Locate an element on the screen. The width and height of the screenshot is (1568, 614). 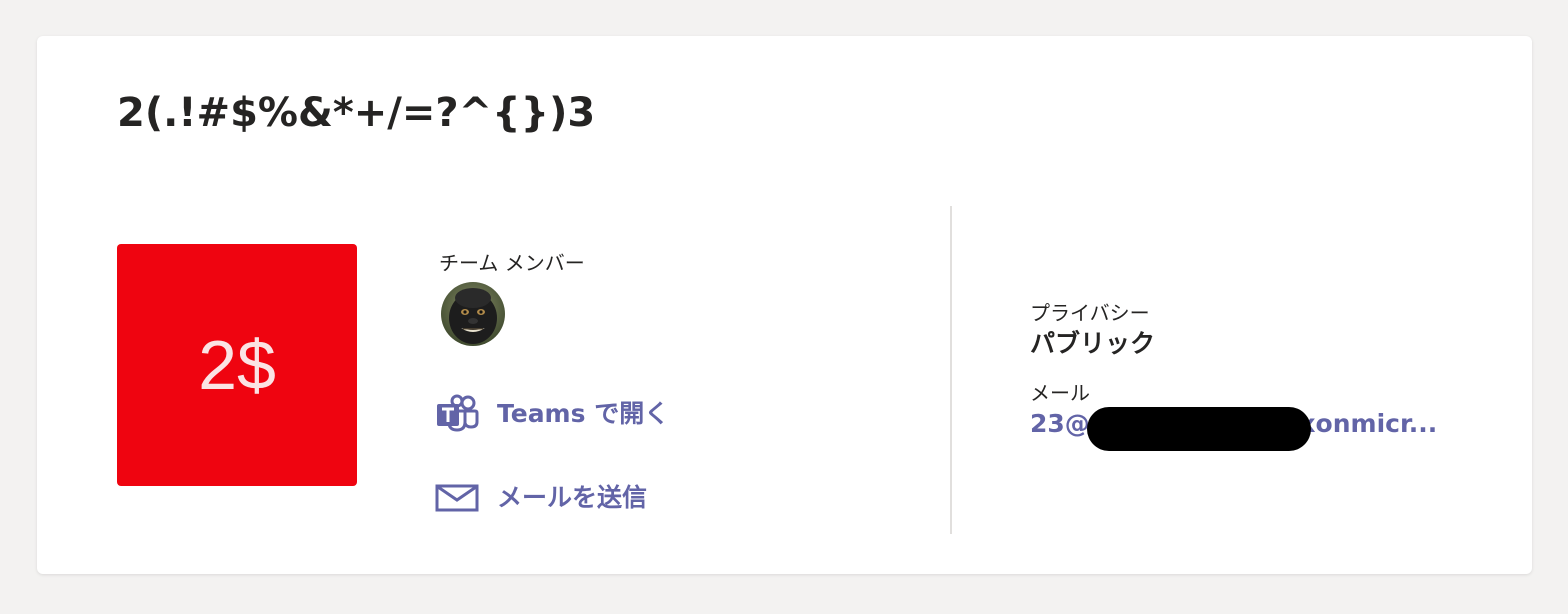
group-title: 2(.!#$%&*+/=?^{})3 is located at coordinates (356, 113).